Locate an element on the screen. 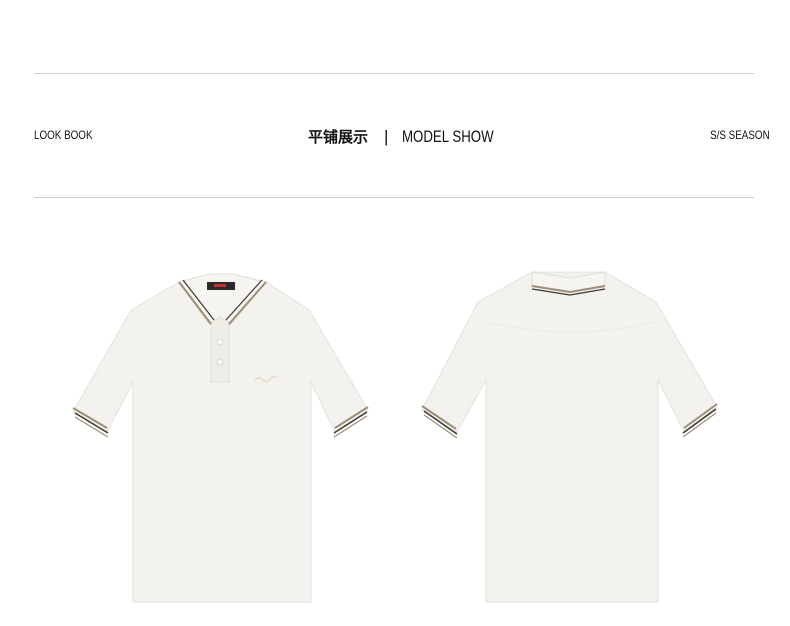  look-book-label: LOOK BOOK is located at coordinates (63, 135).